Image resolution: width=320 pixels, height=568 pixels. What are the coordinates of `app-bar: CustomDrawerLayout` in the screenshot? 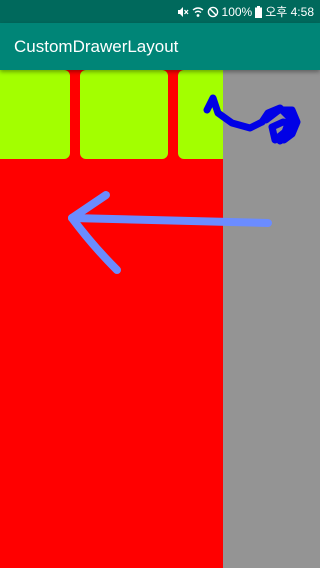 It's located at (160, 46).